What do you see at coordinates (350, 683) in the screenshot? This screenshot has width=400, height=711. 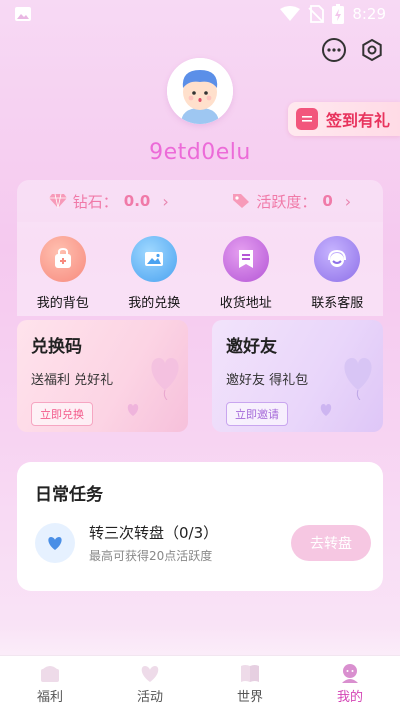 I see `tab-mine: 我的` at bounding box center [350, 683].